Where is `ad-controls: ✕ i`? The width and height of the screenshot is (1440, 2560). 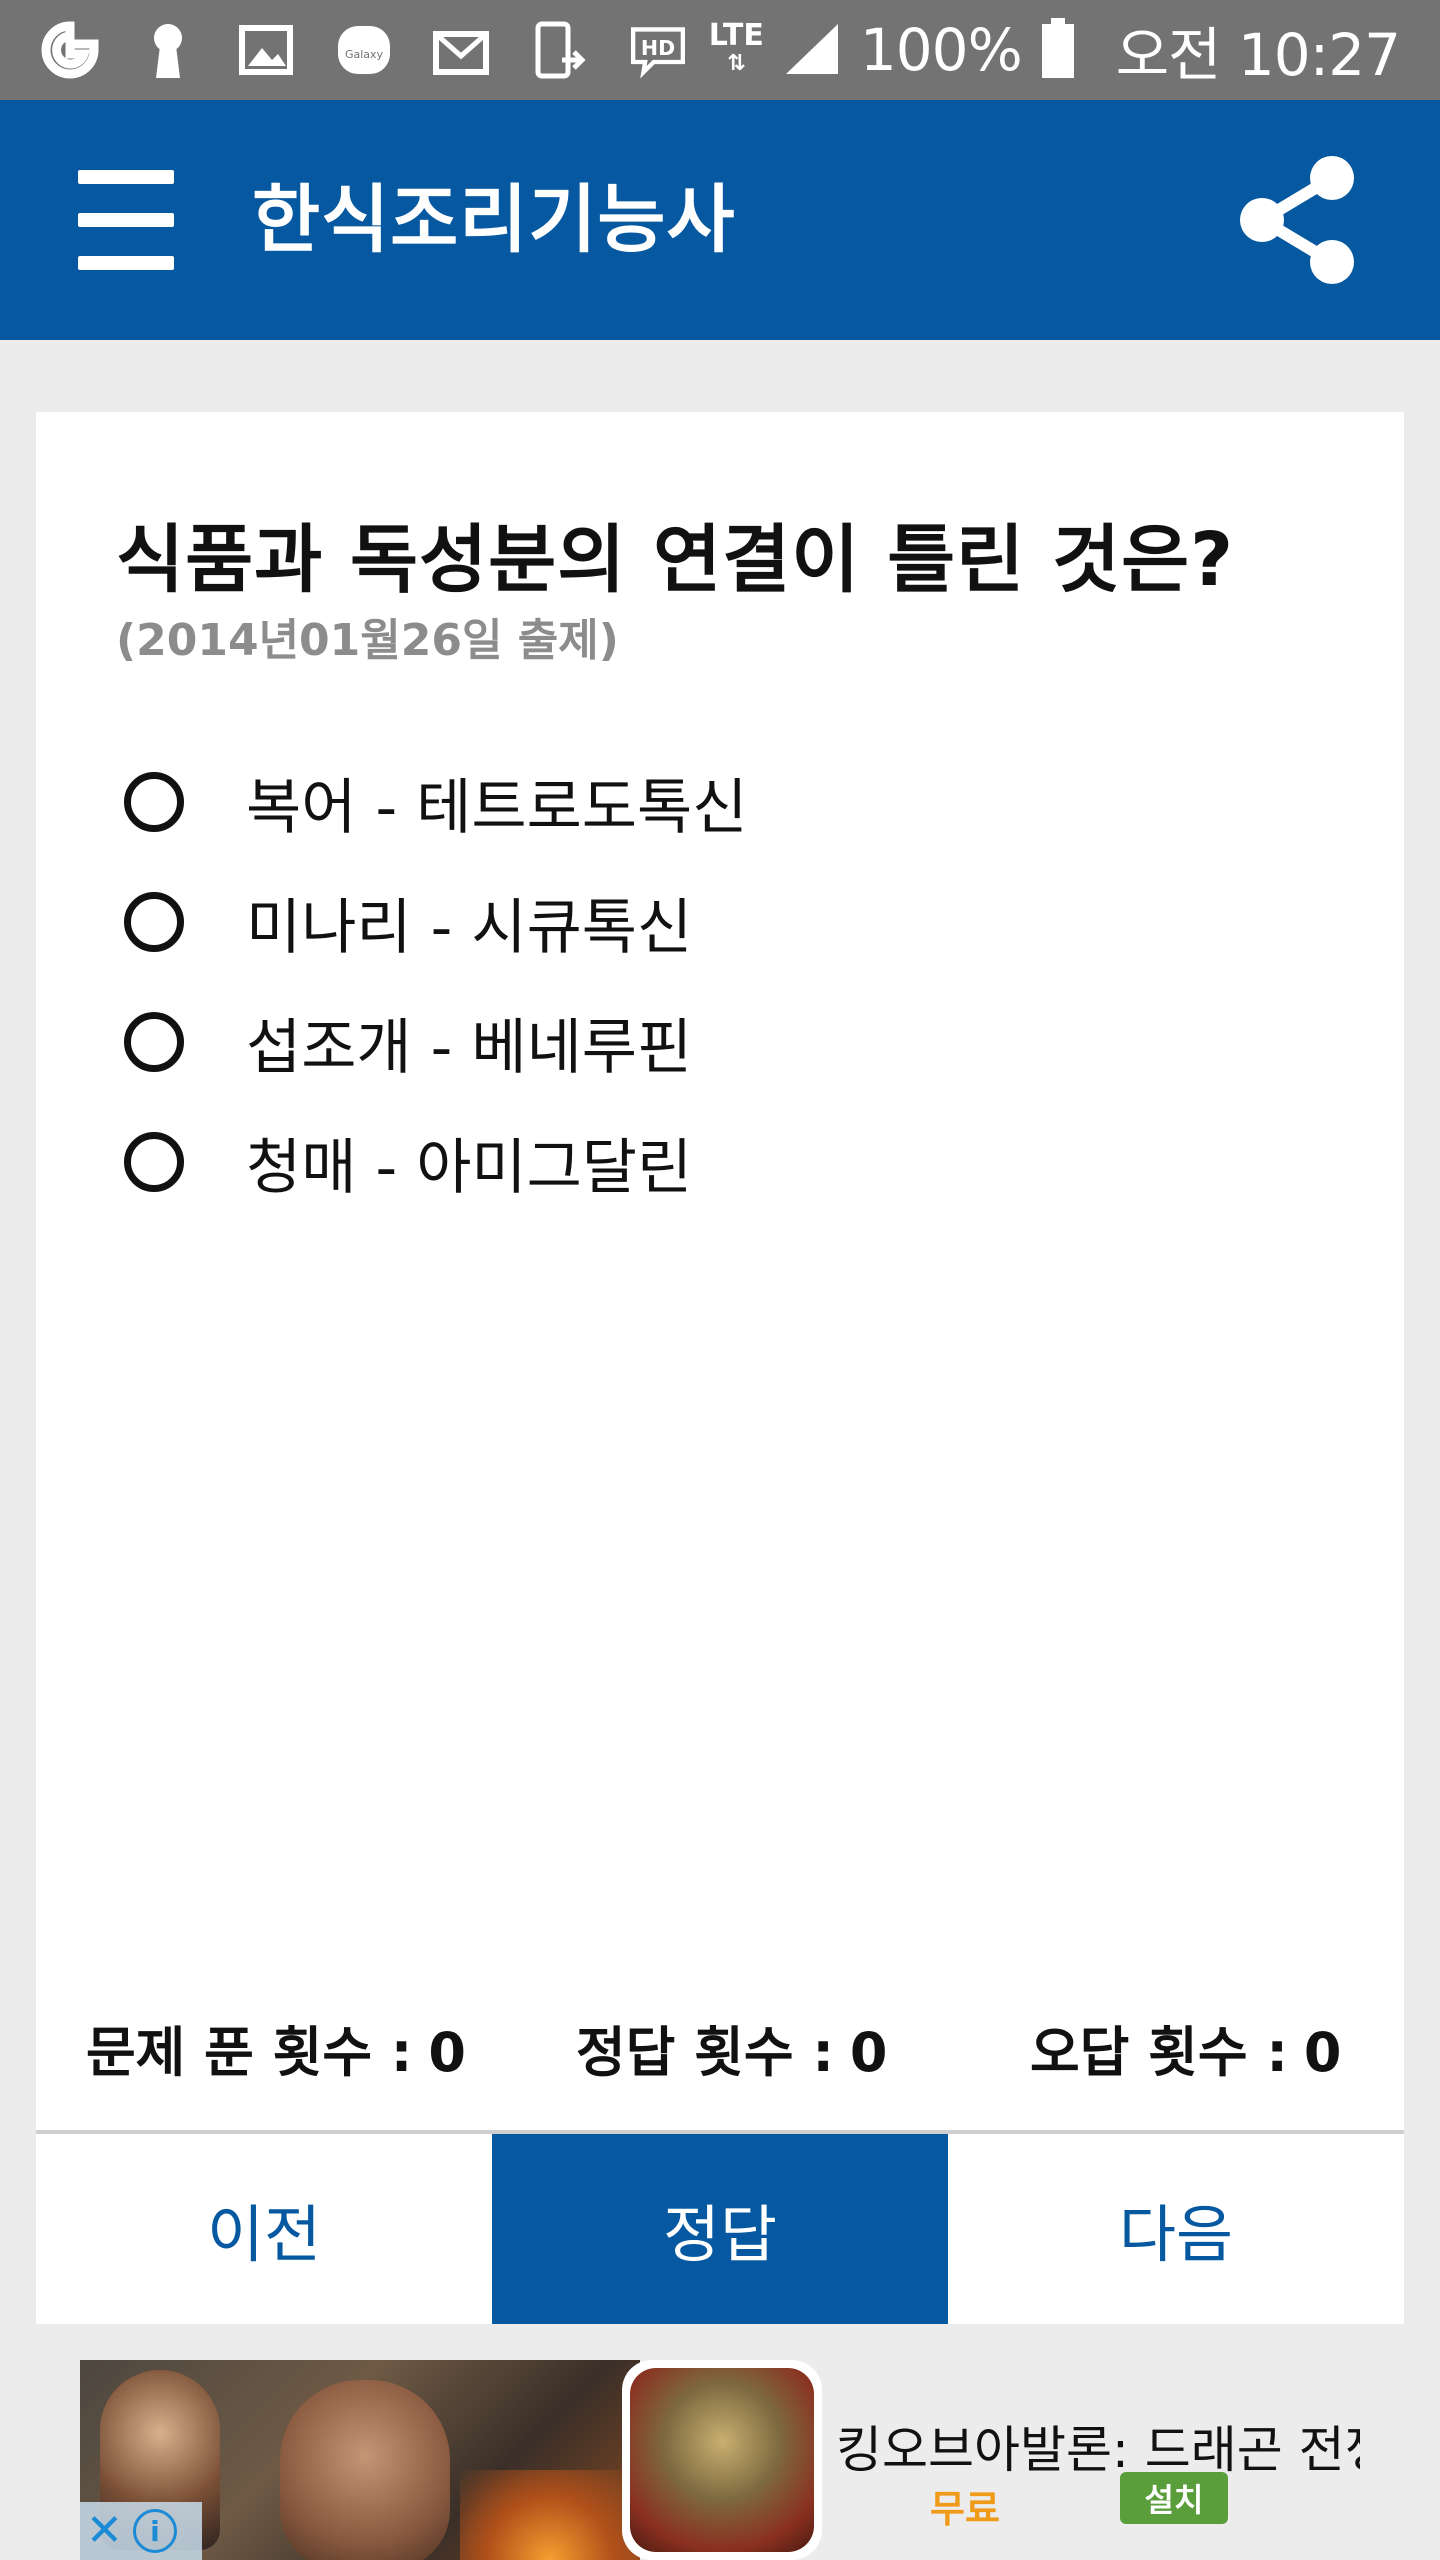
ad-controls: ✕ i is located at coordinates (141, 2531).